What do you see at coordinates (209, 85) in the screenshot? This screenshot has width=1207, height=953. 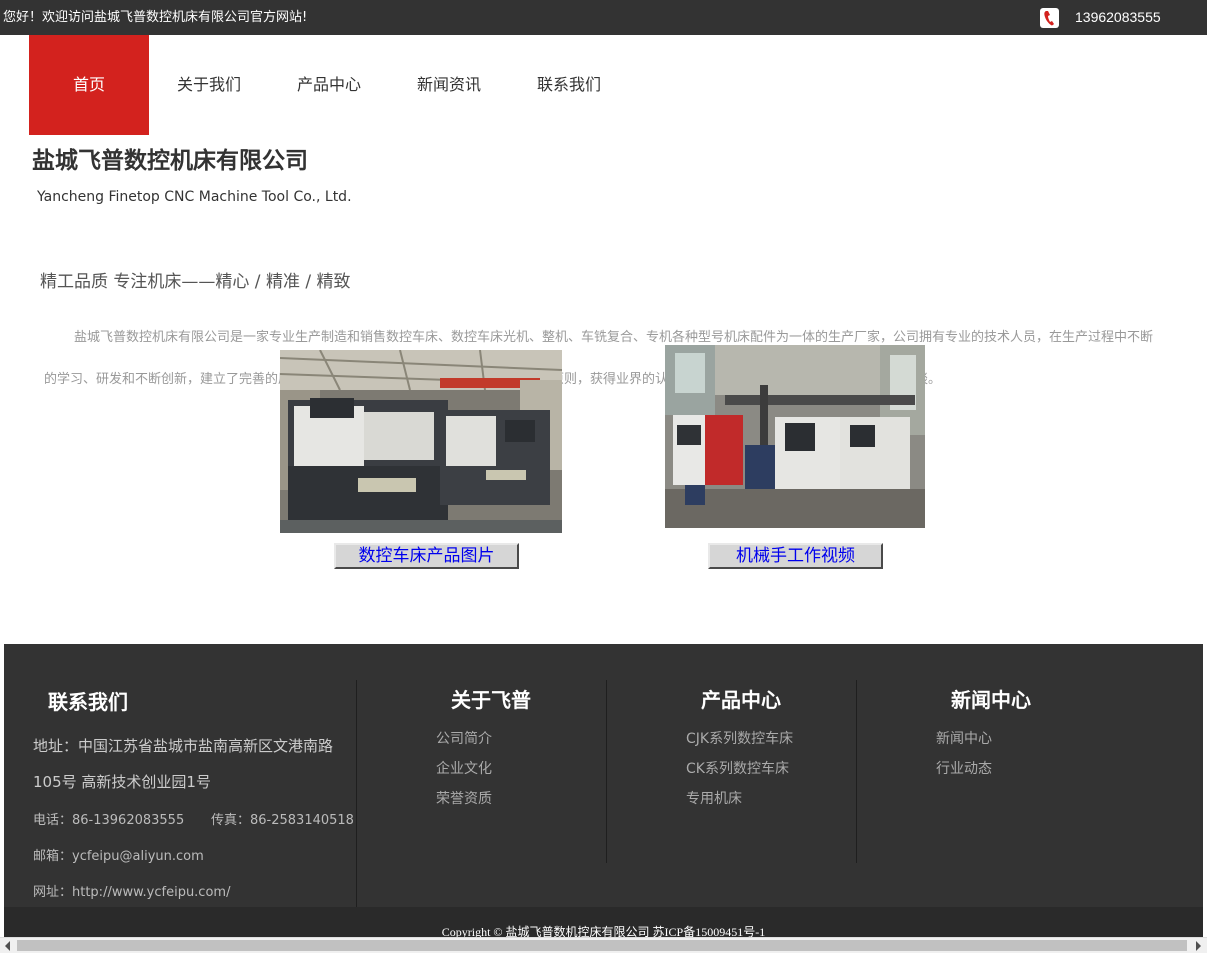 I see `nav-item-about: 关于我们` at bounding box center [209, 85].